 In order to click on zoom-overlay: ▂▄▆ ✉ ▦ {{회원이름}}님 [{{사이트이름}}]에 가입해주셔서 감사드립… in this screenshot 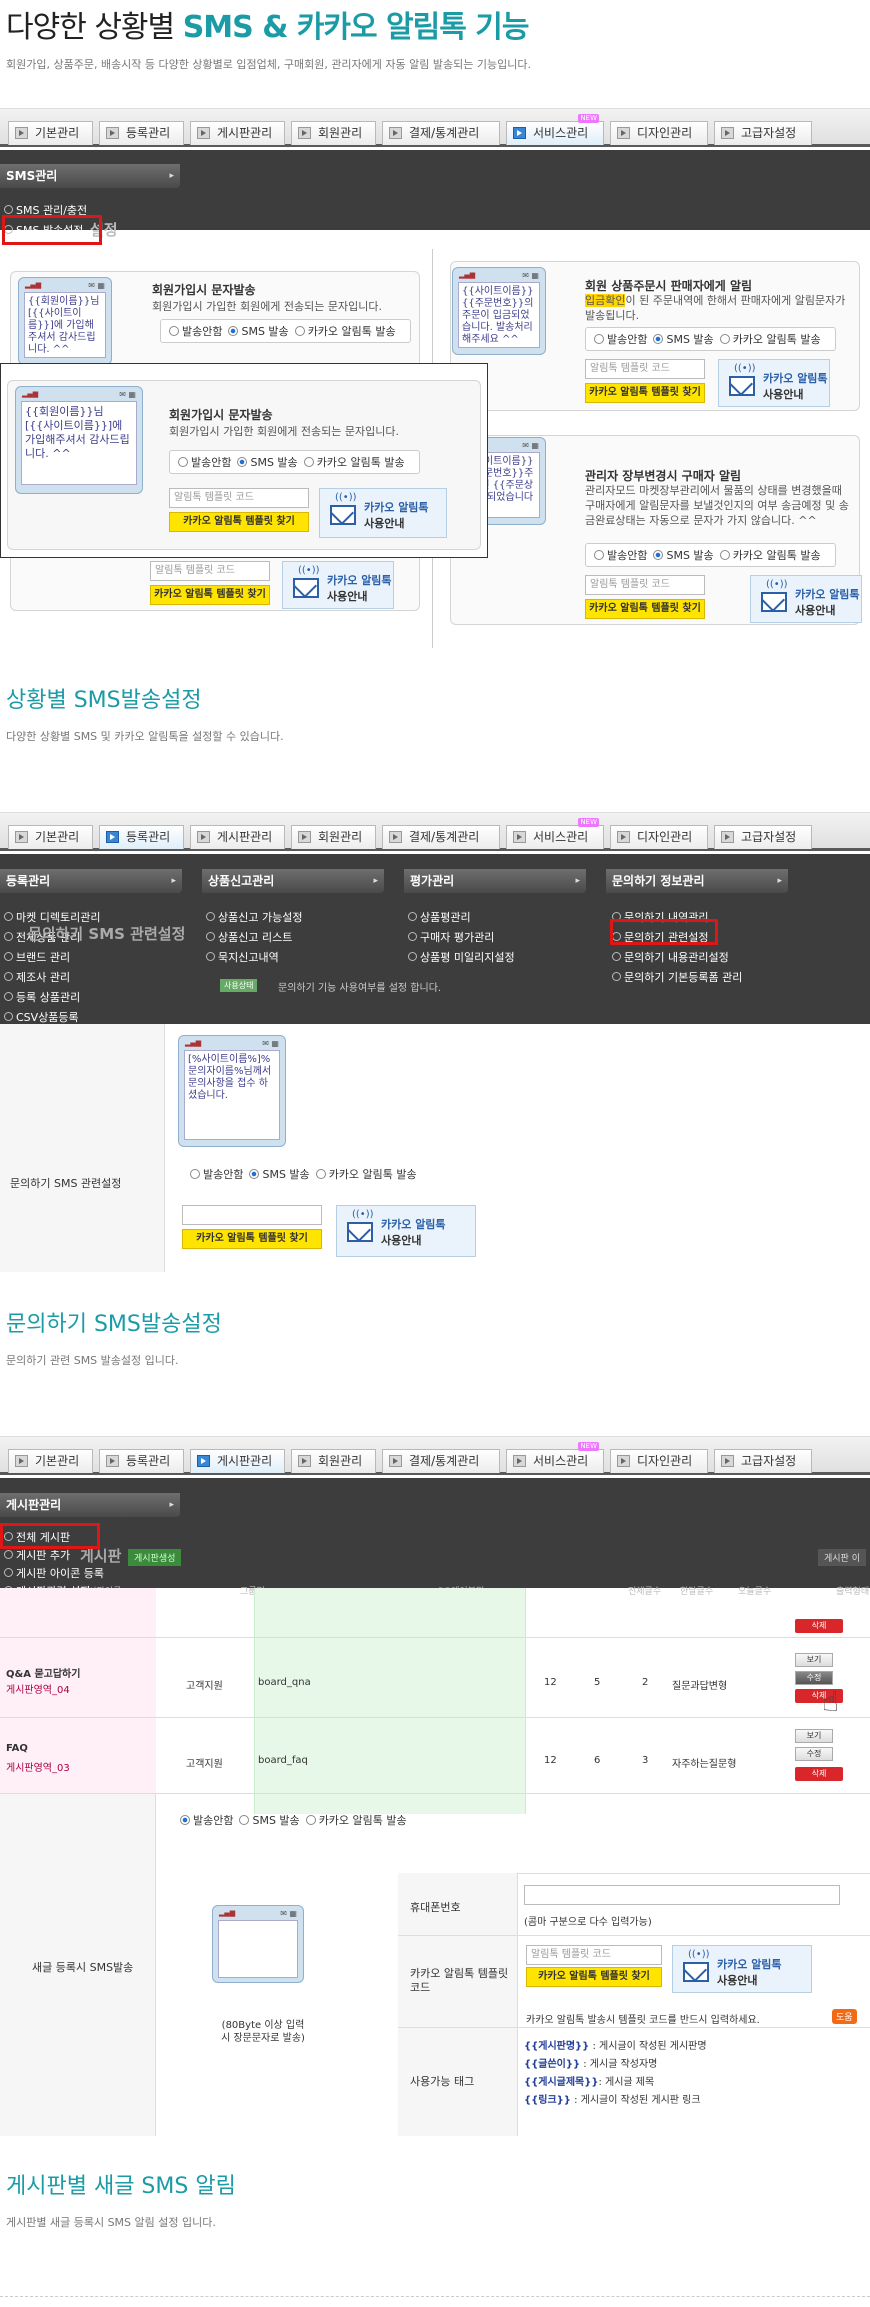, I will do `click(244, 460)`.